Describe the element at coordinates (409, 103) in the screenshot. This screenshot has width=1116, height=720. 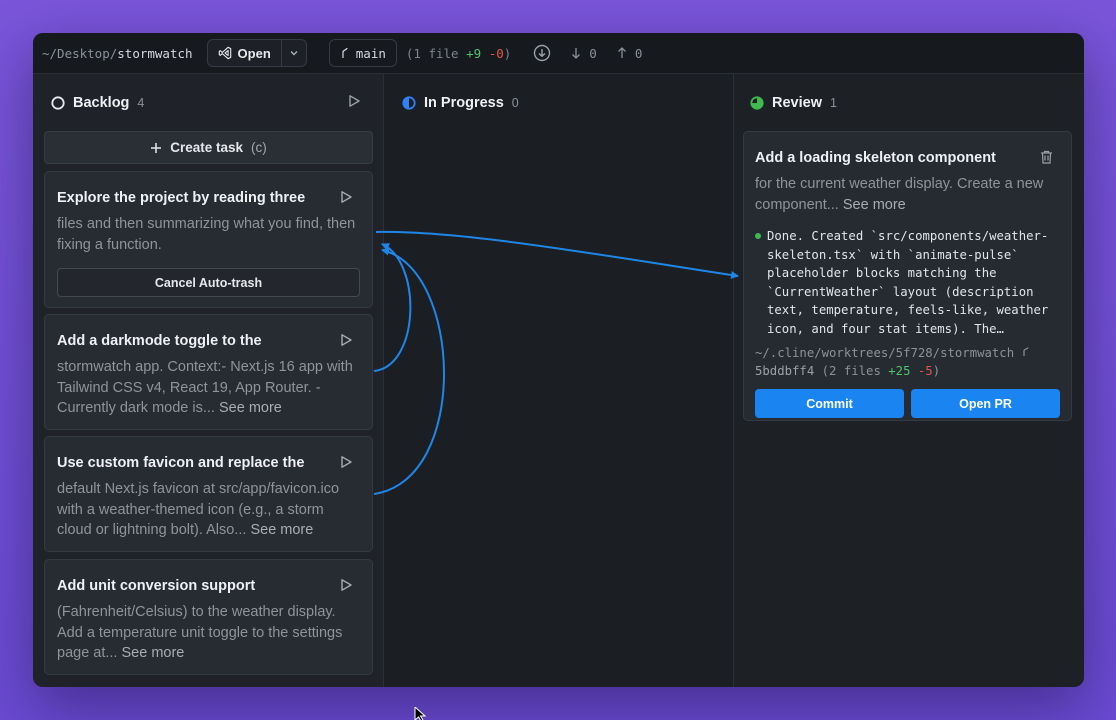
I see `half-circle-icon` at that location.